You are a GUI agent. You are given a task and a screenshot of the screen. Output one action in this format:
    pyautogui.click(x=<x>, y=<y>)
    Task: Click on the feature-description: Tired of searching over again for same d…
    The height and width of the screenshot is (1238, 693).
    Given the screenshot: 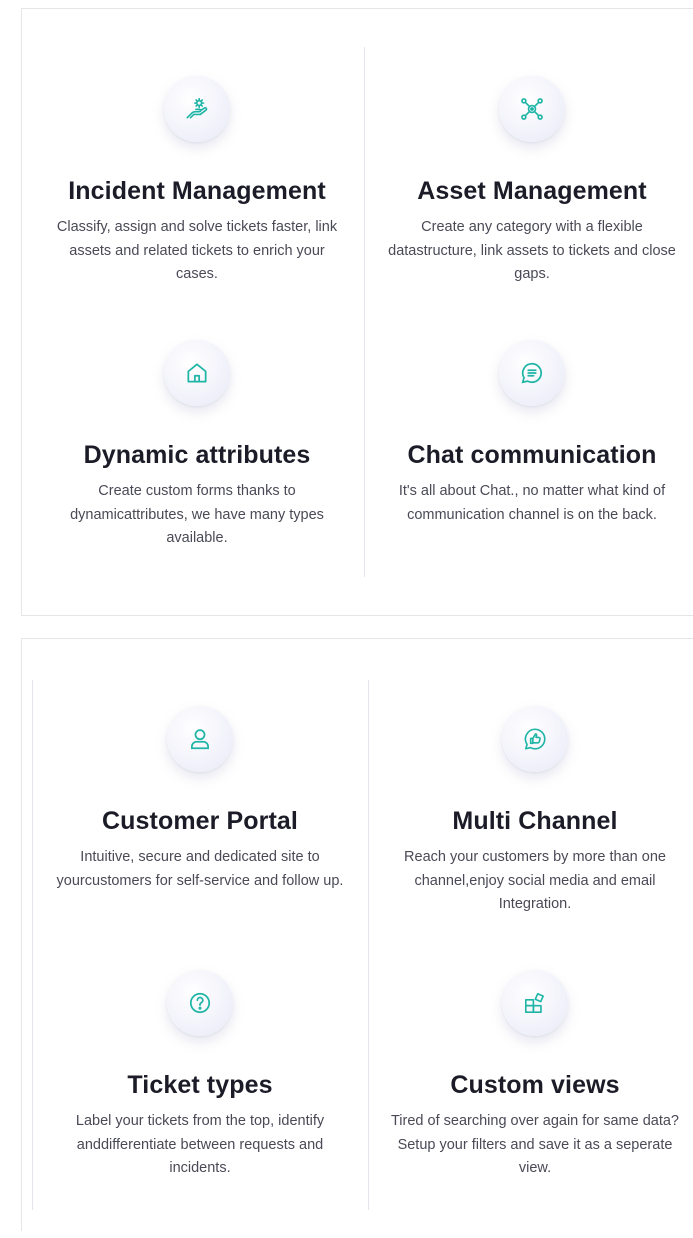 What is the action you would take?
    pyautogui.click(x=534, y=1144)
    